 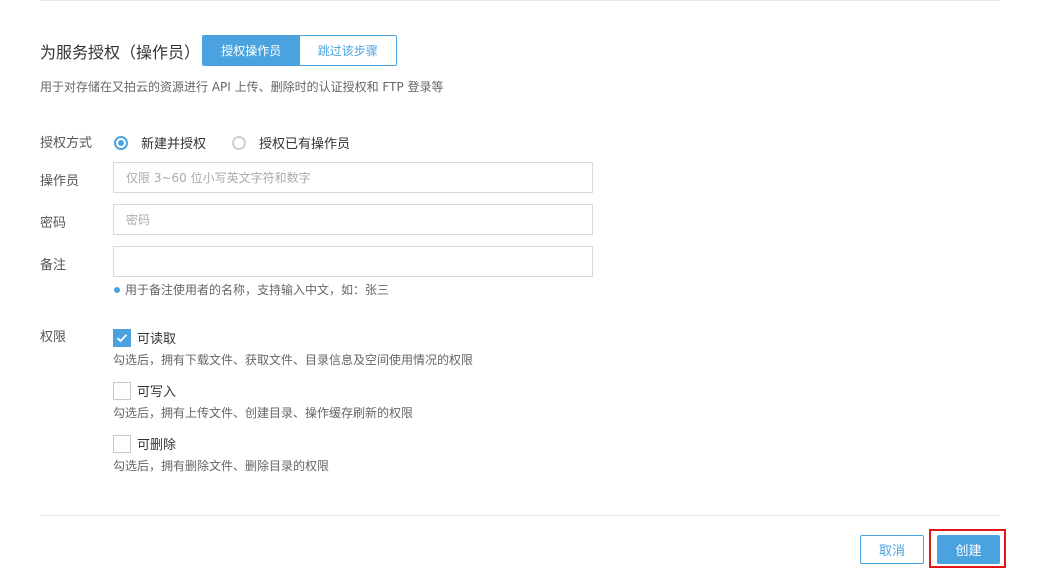 I want to click on write-permission-description: 勾选后，拥有上传文件、创建目录、操作缓存刷新的权限, so click(x=263, y=413).